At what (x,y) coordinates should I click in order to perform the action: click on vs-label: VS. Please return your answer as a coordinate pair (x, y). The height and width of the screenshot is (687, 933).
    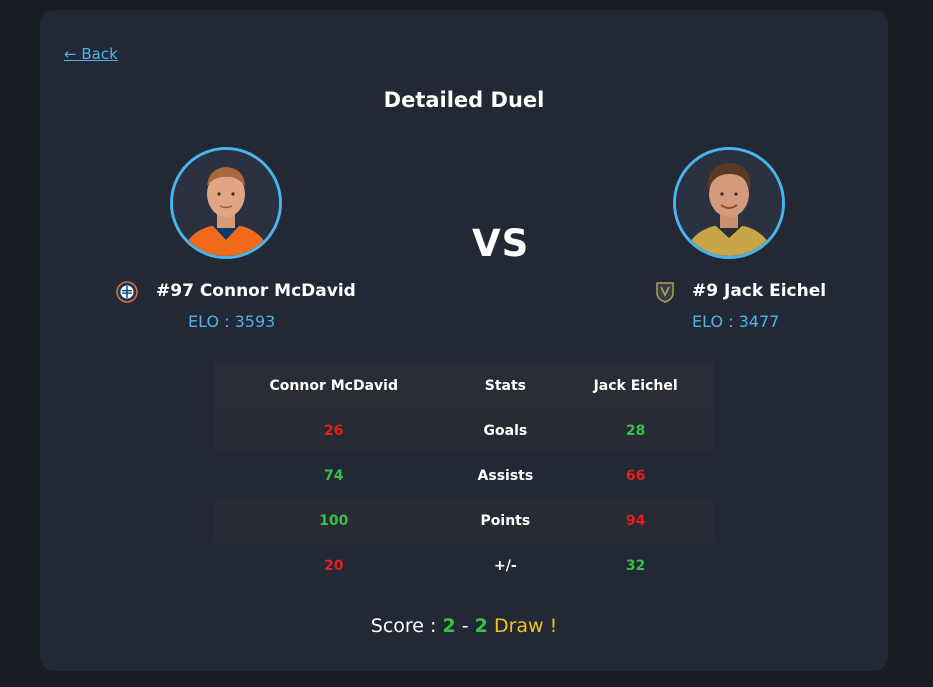
    Looking at the image, I should click on (501, 243).